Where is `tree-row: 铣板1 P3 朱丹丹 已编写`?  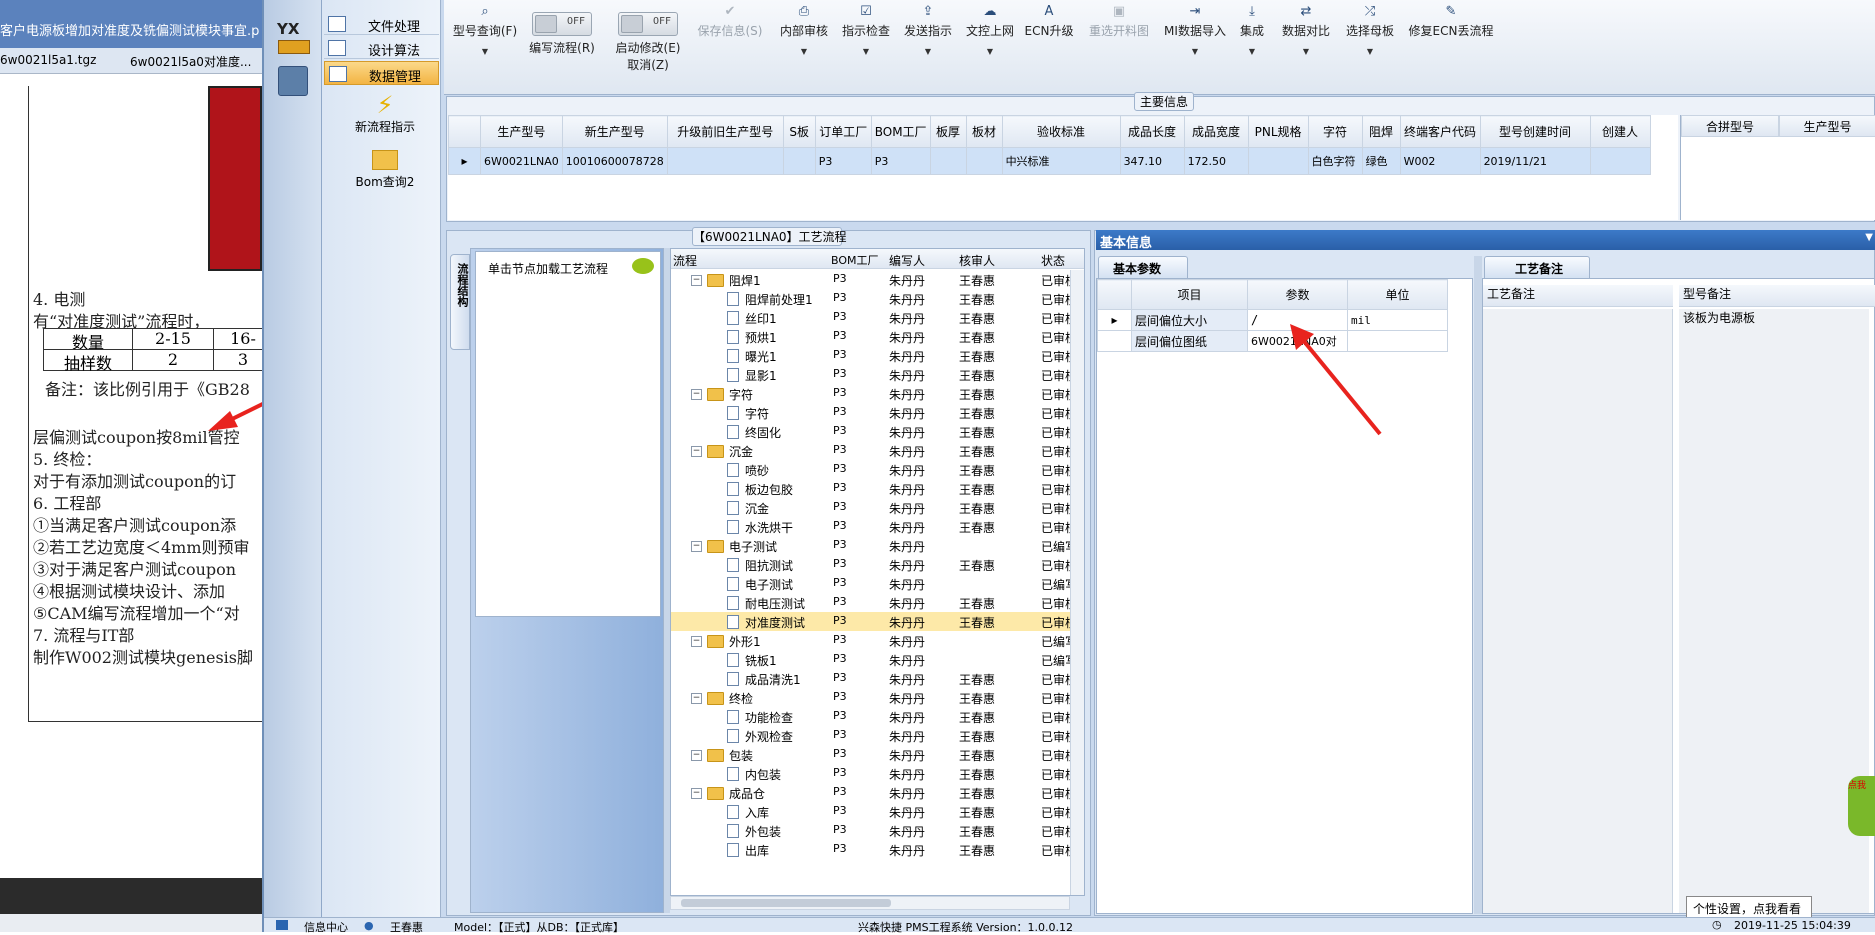
tree-row: 铣板1 P3 朱丹丹 已编写 is located at coordinates (874, 659).